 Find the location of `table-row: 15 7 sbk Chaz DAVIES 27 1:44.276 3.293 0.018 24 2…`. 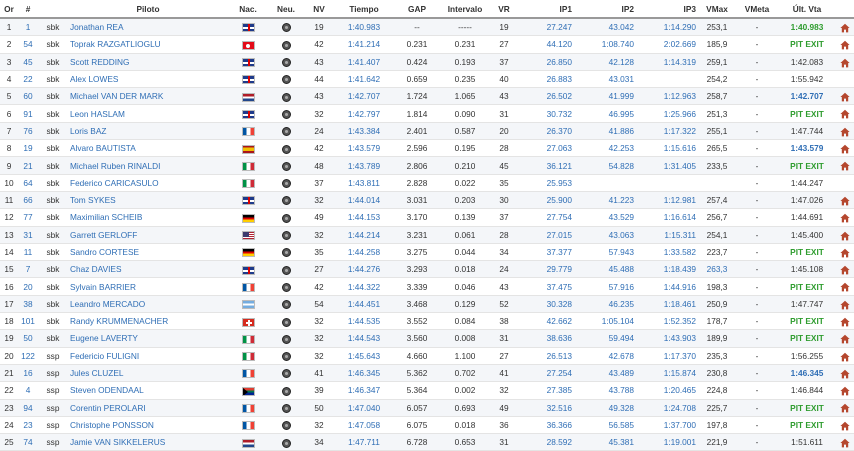

table-row: 15 7 sbk Chaz DAVIES 27 1:44.276 3.293 0.018 24 2… is located at coordinates (427, 269).